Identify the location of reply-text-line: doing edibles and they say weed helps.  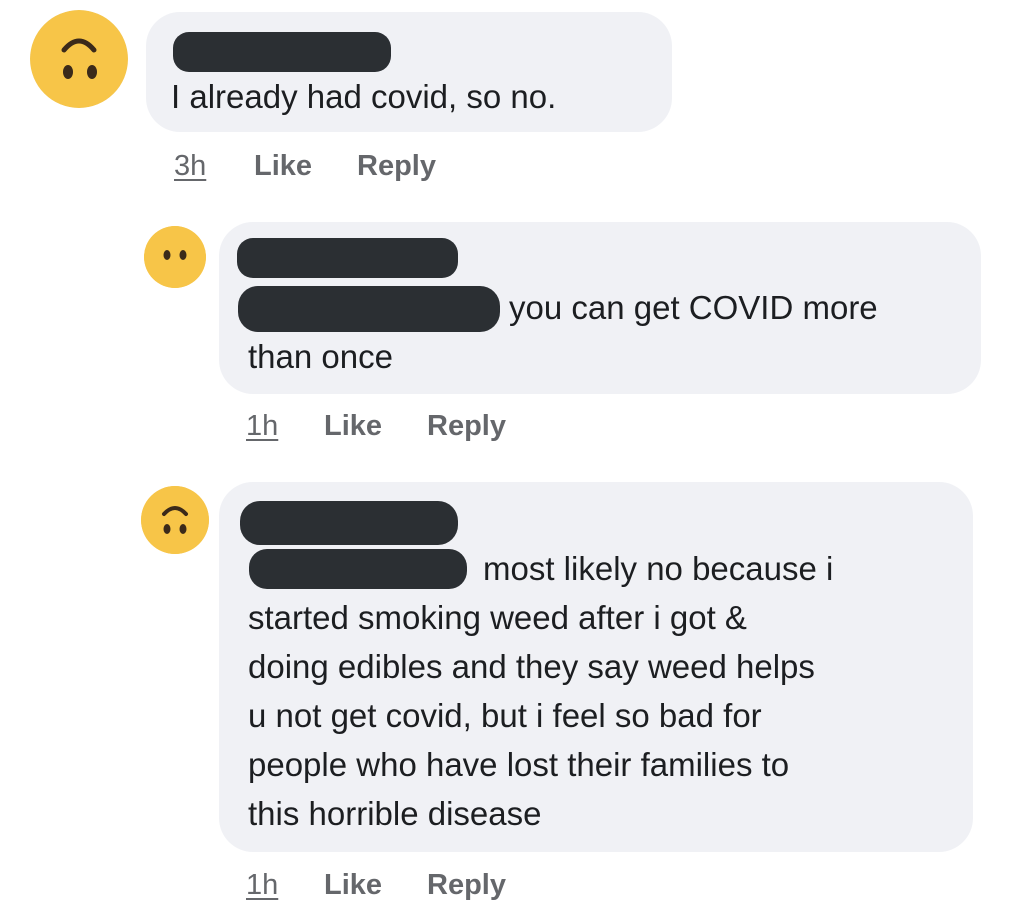
(531, 666).